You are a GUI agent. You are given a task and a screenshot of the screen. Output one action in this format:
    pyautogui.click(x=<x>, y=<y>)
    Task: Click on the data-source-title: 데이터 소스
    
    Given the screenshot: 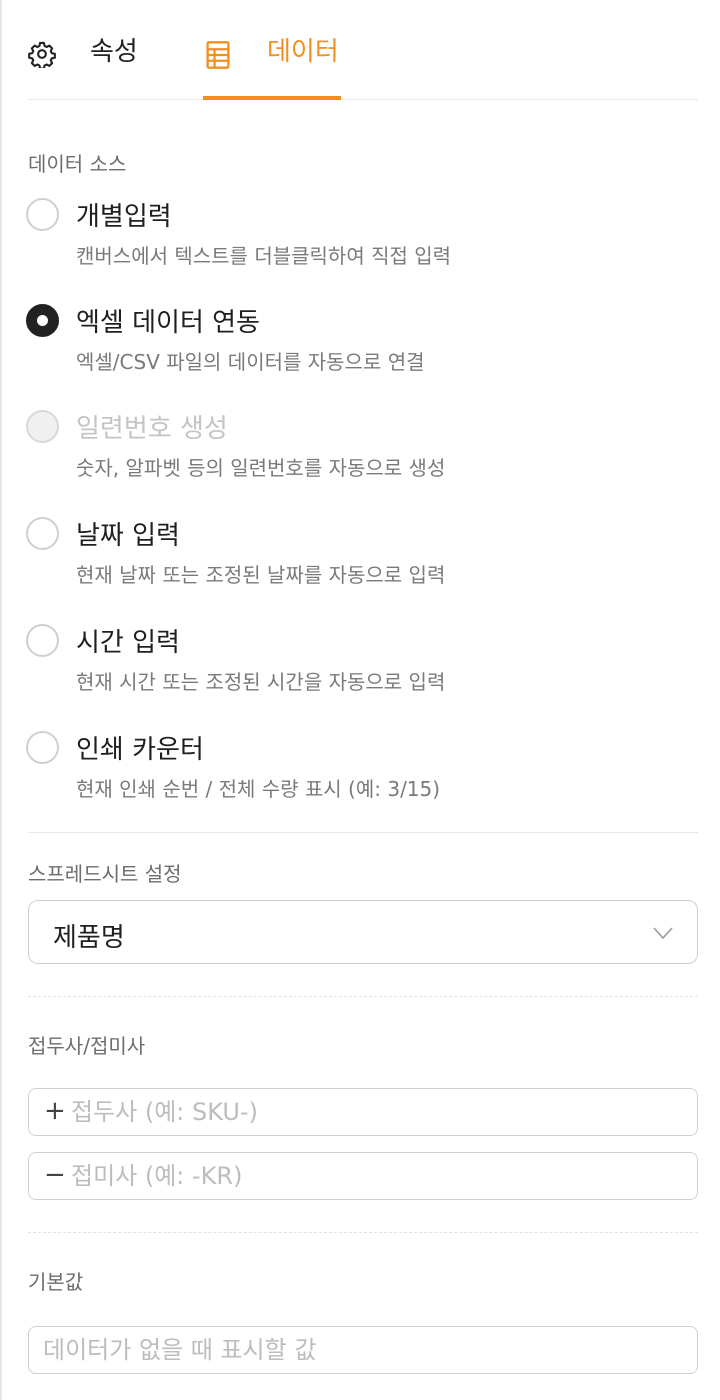 What is the action you would take?
    pyautogui.click(x=77, y=164)
    